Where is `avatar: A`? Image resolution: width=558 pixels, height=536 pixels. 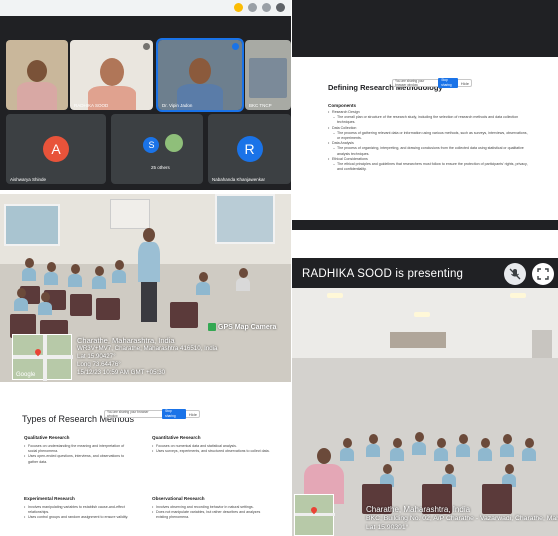 avatar: A is located at coordinates (56, 149).